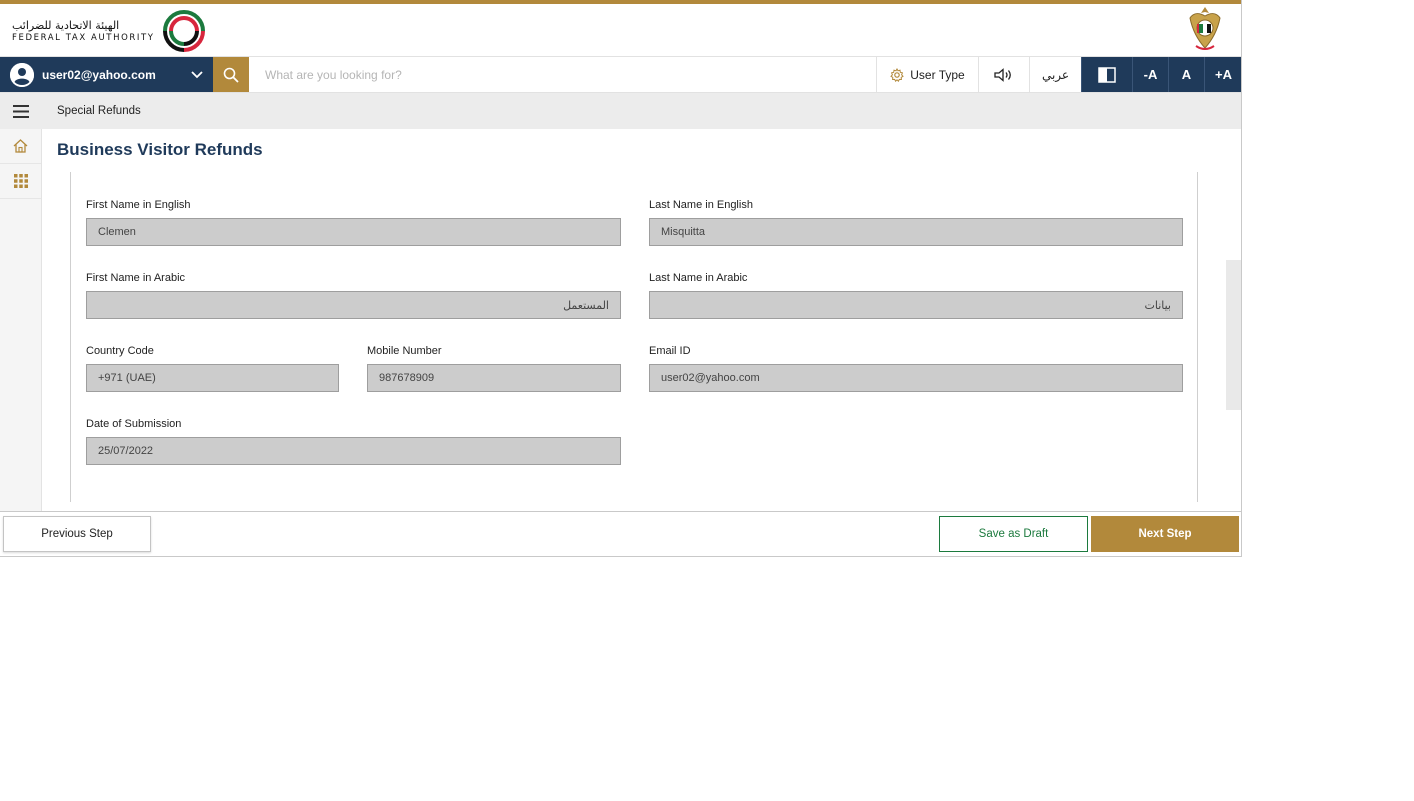 This screenshot has width=1414, height=801. What do you see at coordinates (916, 232) in the screenshot?
I see `last-name-en-input: Misquitta` at bounding box center [916, 232].